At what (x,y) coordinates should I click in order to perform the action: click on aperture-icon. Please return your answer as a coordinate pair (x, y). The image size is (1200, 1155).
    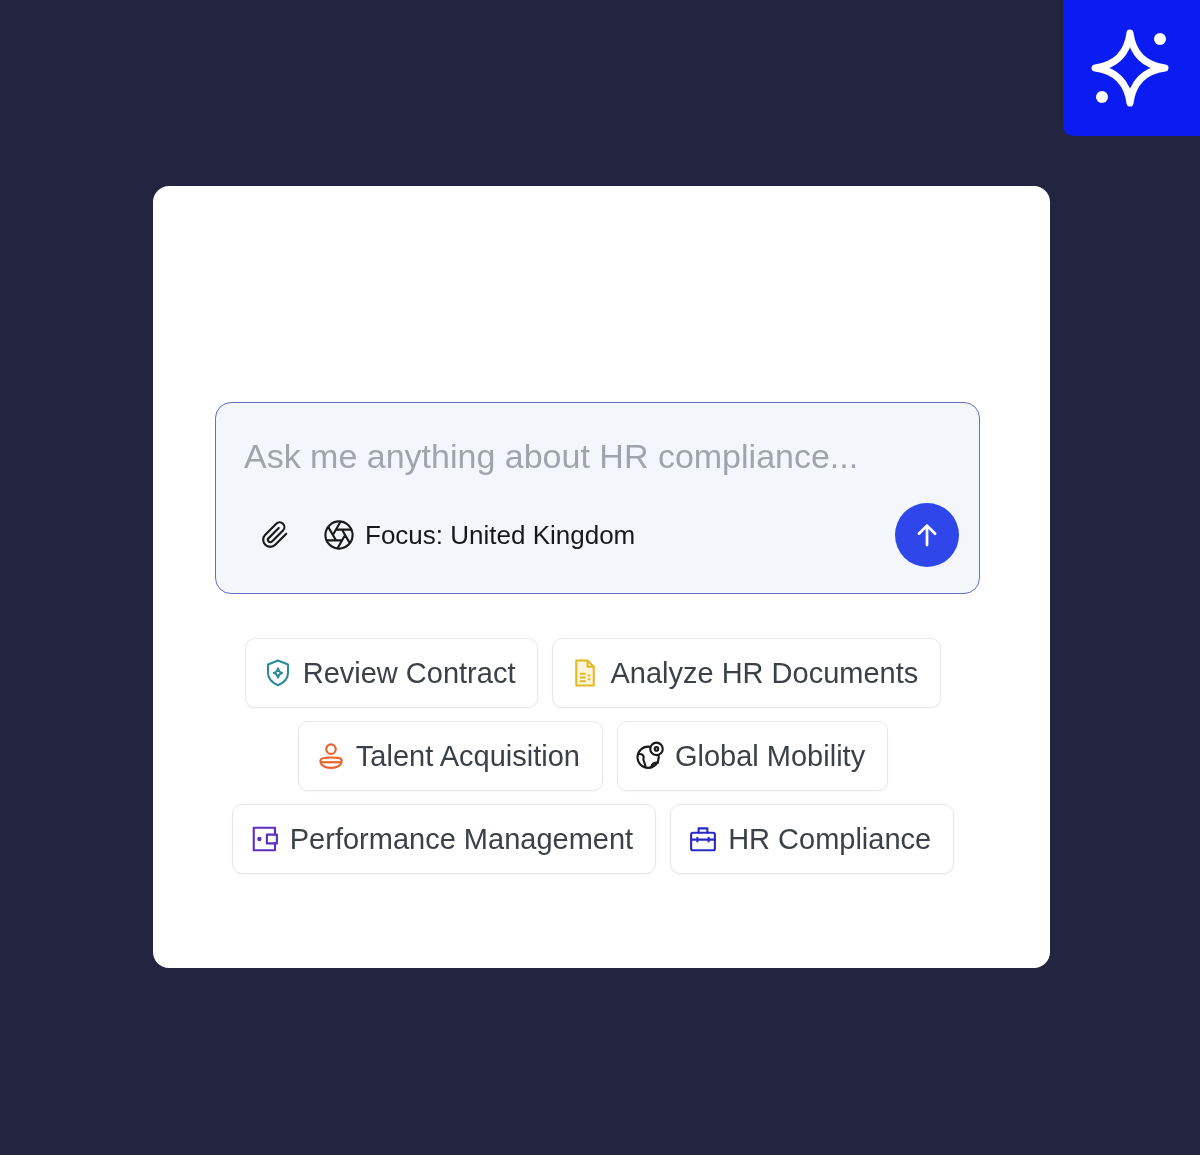
    Looking at the image, I should click on (339, 535).